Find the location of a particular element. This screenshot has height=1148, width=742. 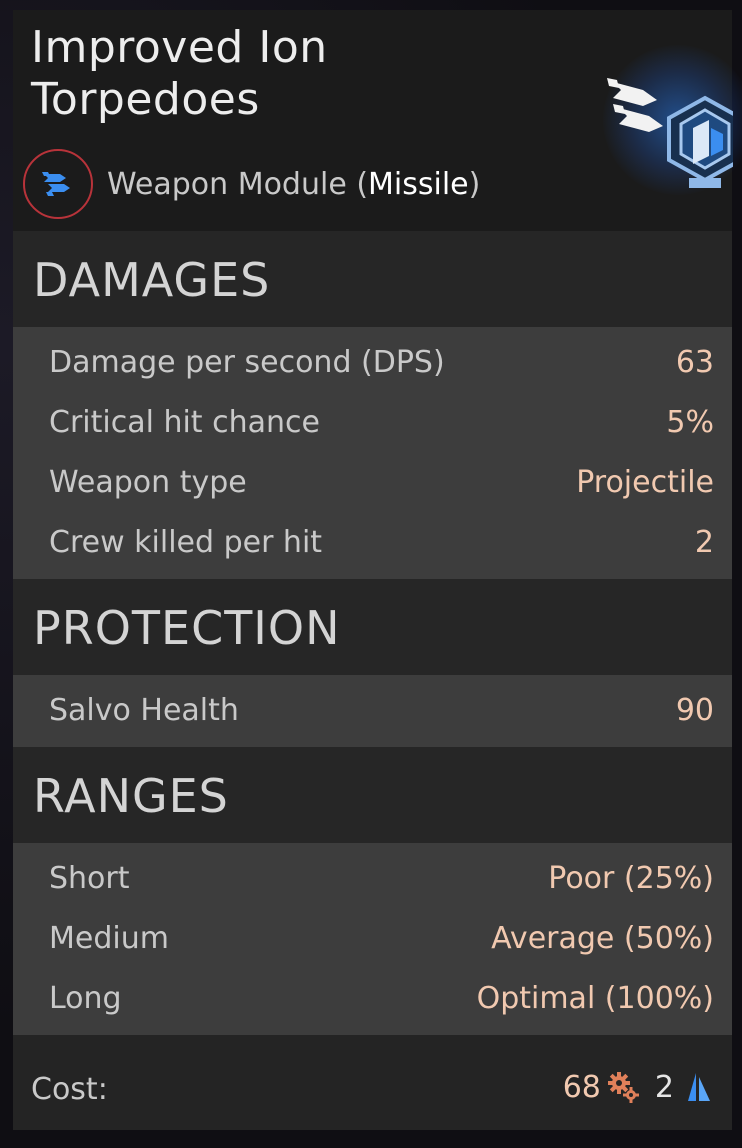

stat-value: 63 is located at coordinates (694, 362).